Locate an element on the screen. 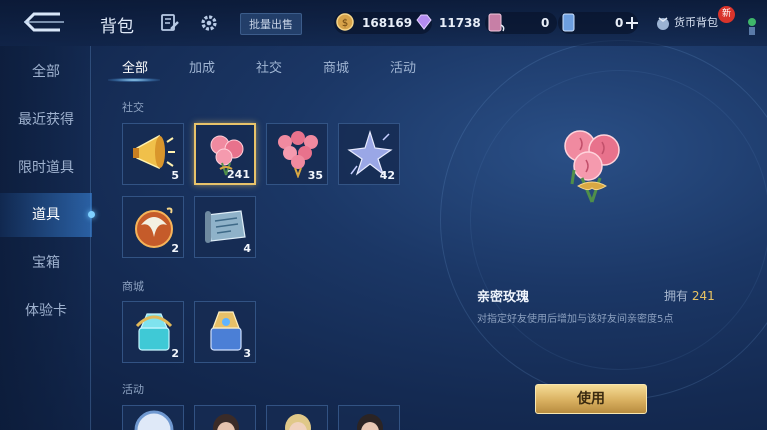  new-badge: 新 is located at coordinates (726, 14).